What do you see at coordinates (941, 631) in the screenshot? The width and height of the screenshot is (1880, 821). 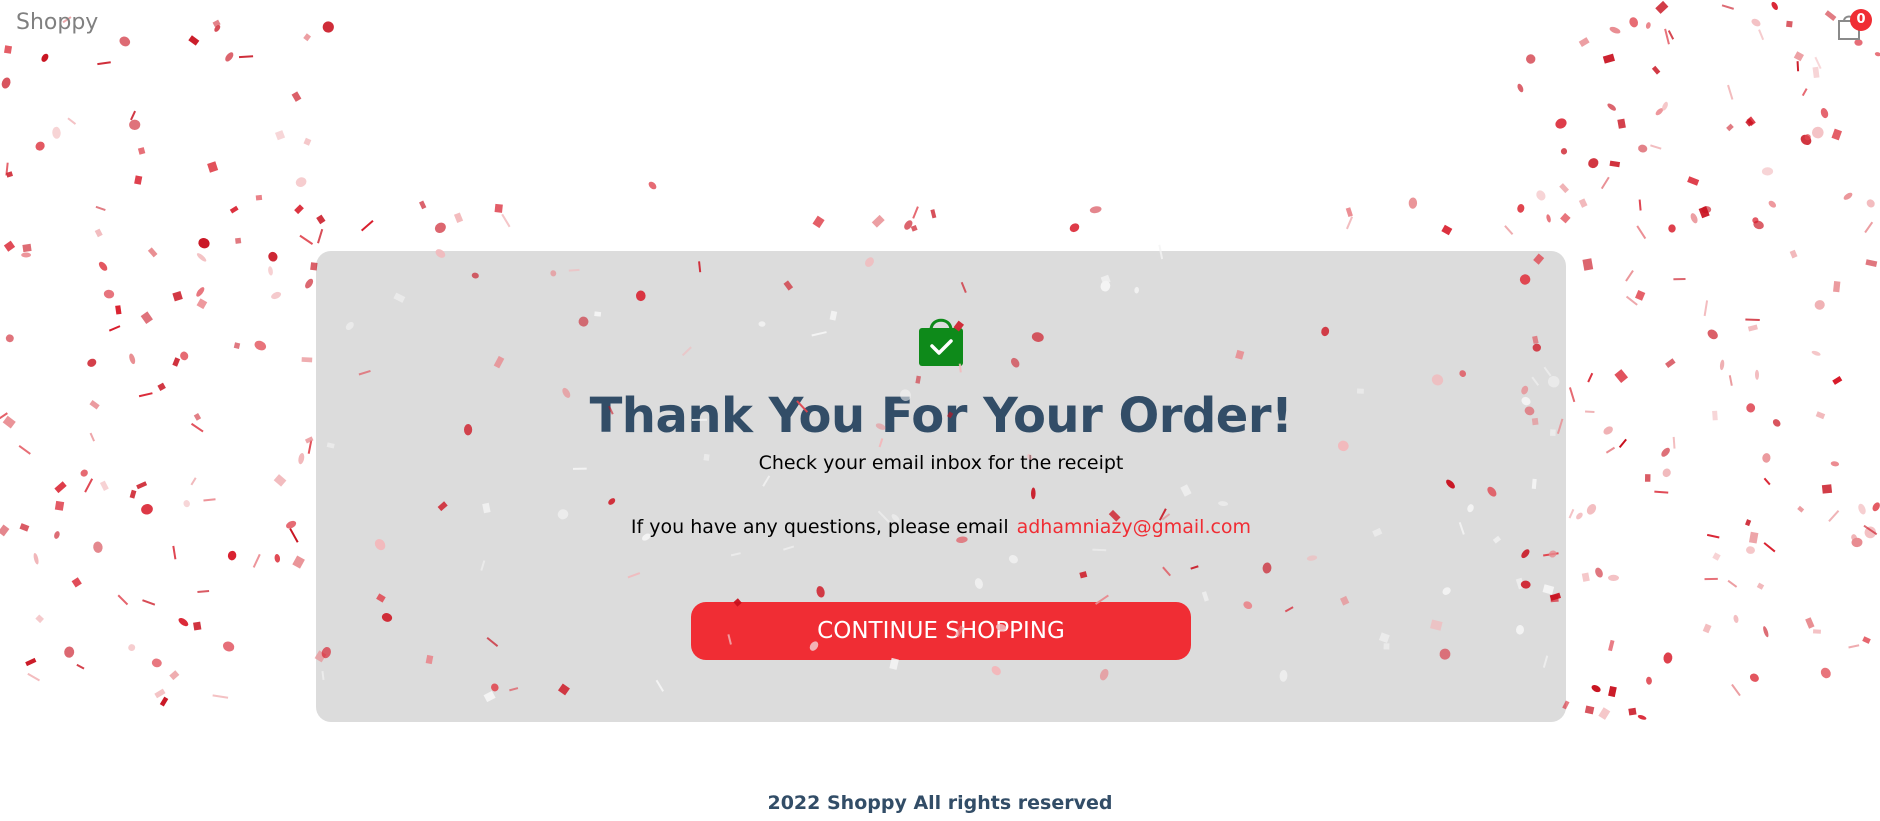 I see `continue-shopping-button: CONTINUE SHOPPING` at bounding box center [941, 631].